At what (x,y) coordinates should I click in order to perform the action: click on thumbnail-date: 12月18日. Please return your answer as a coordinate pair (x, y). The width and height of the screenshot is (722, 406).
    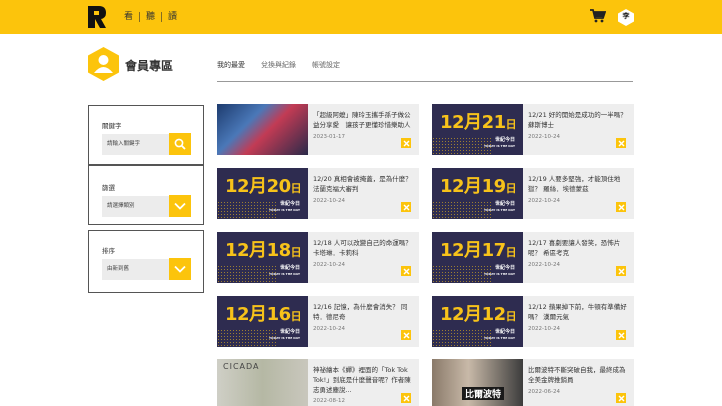
    Looking at the image, I should click on (263, 249).